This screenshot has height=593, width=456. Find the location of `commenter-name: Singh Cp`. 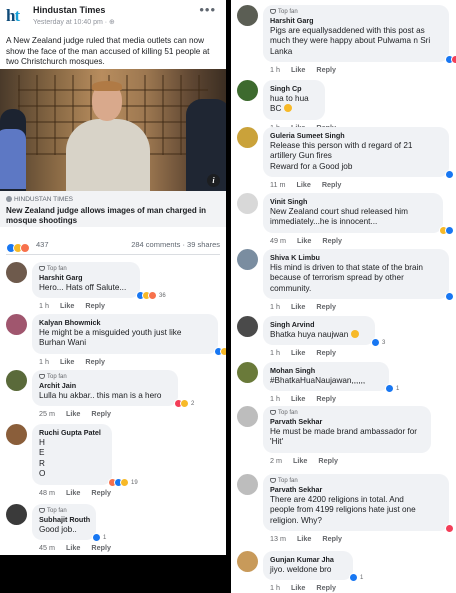

commenter-name: Singh Cp is located at coordinates (293, 88).